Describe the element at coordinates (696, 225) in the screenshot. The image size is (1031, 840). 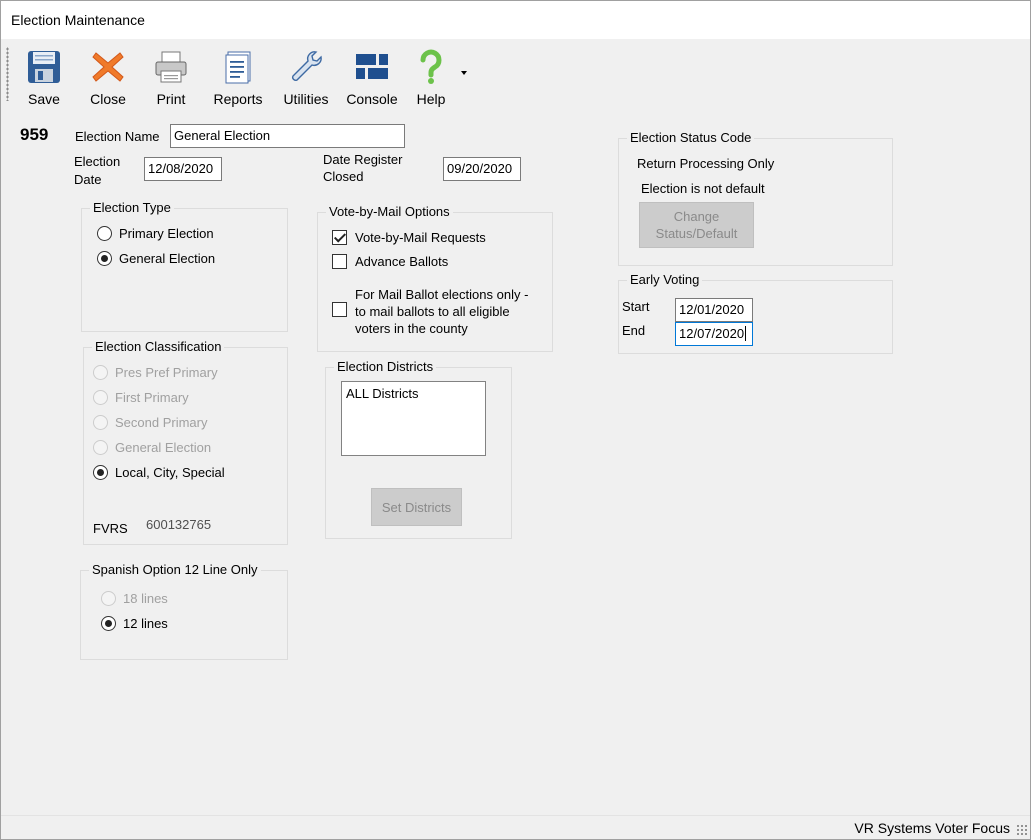
I see `change-status-default-button: Change Status/Default` at that location.